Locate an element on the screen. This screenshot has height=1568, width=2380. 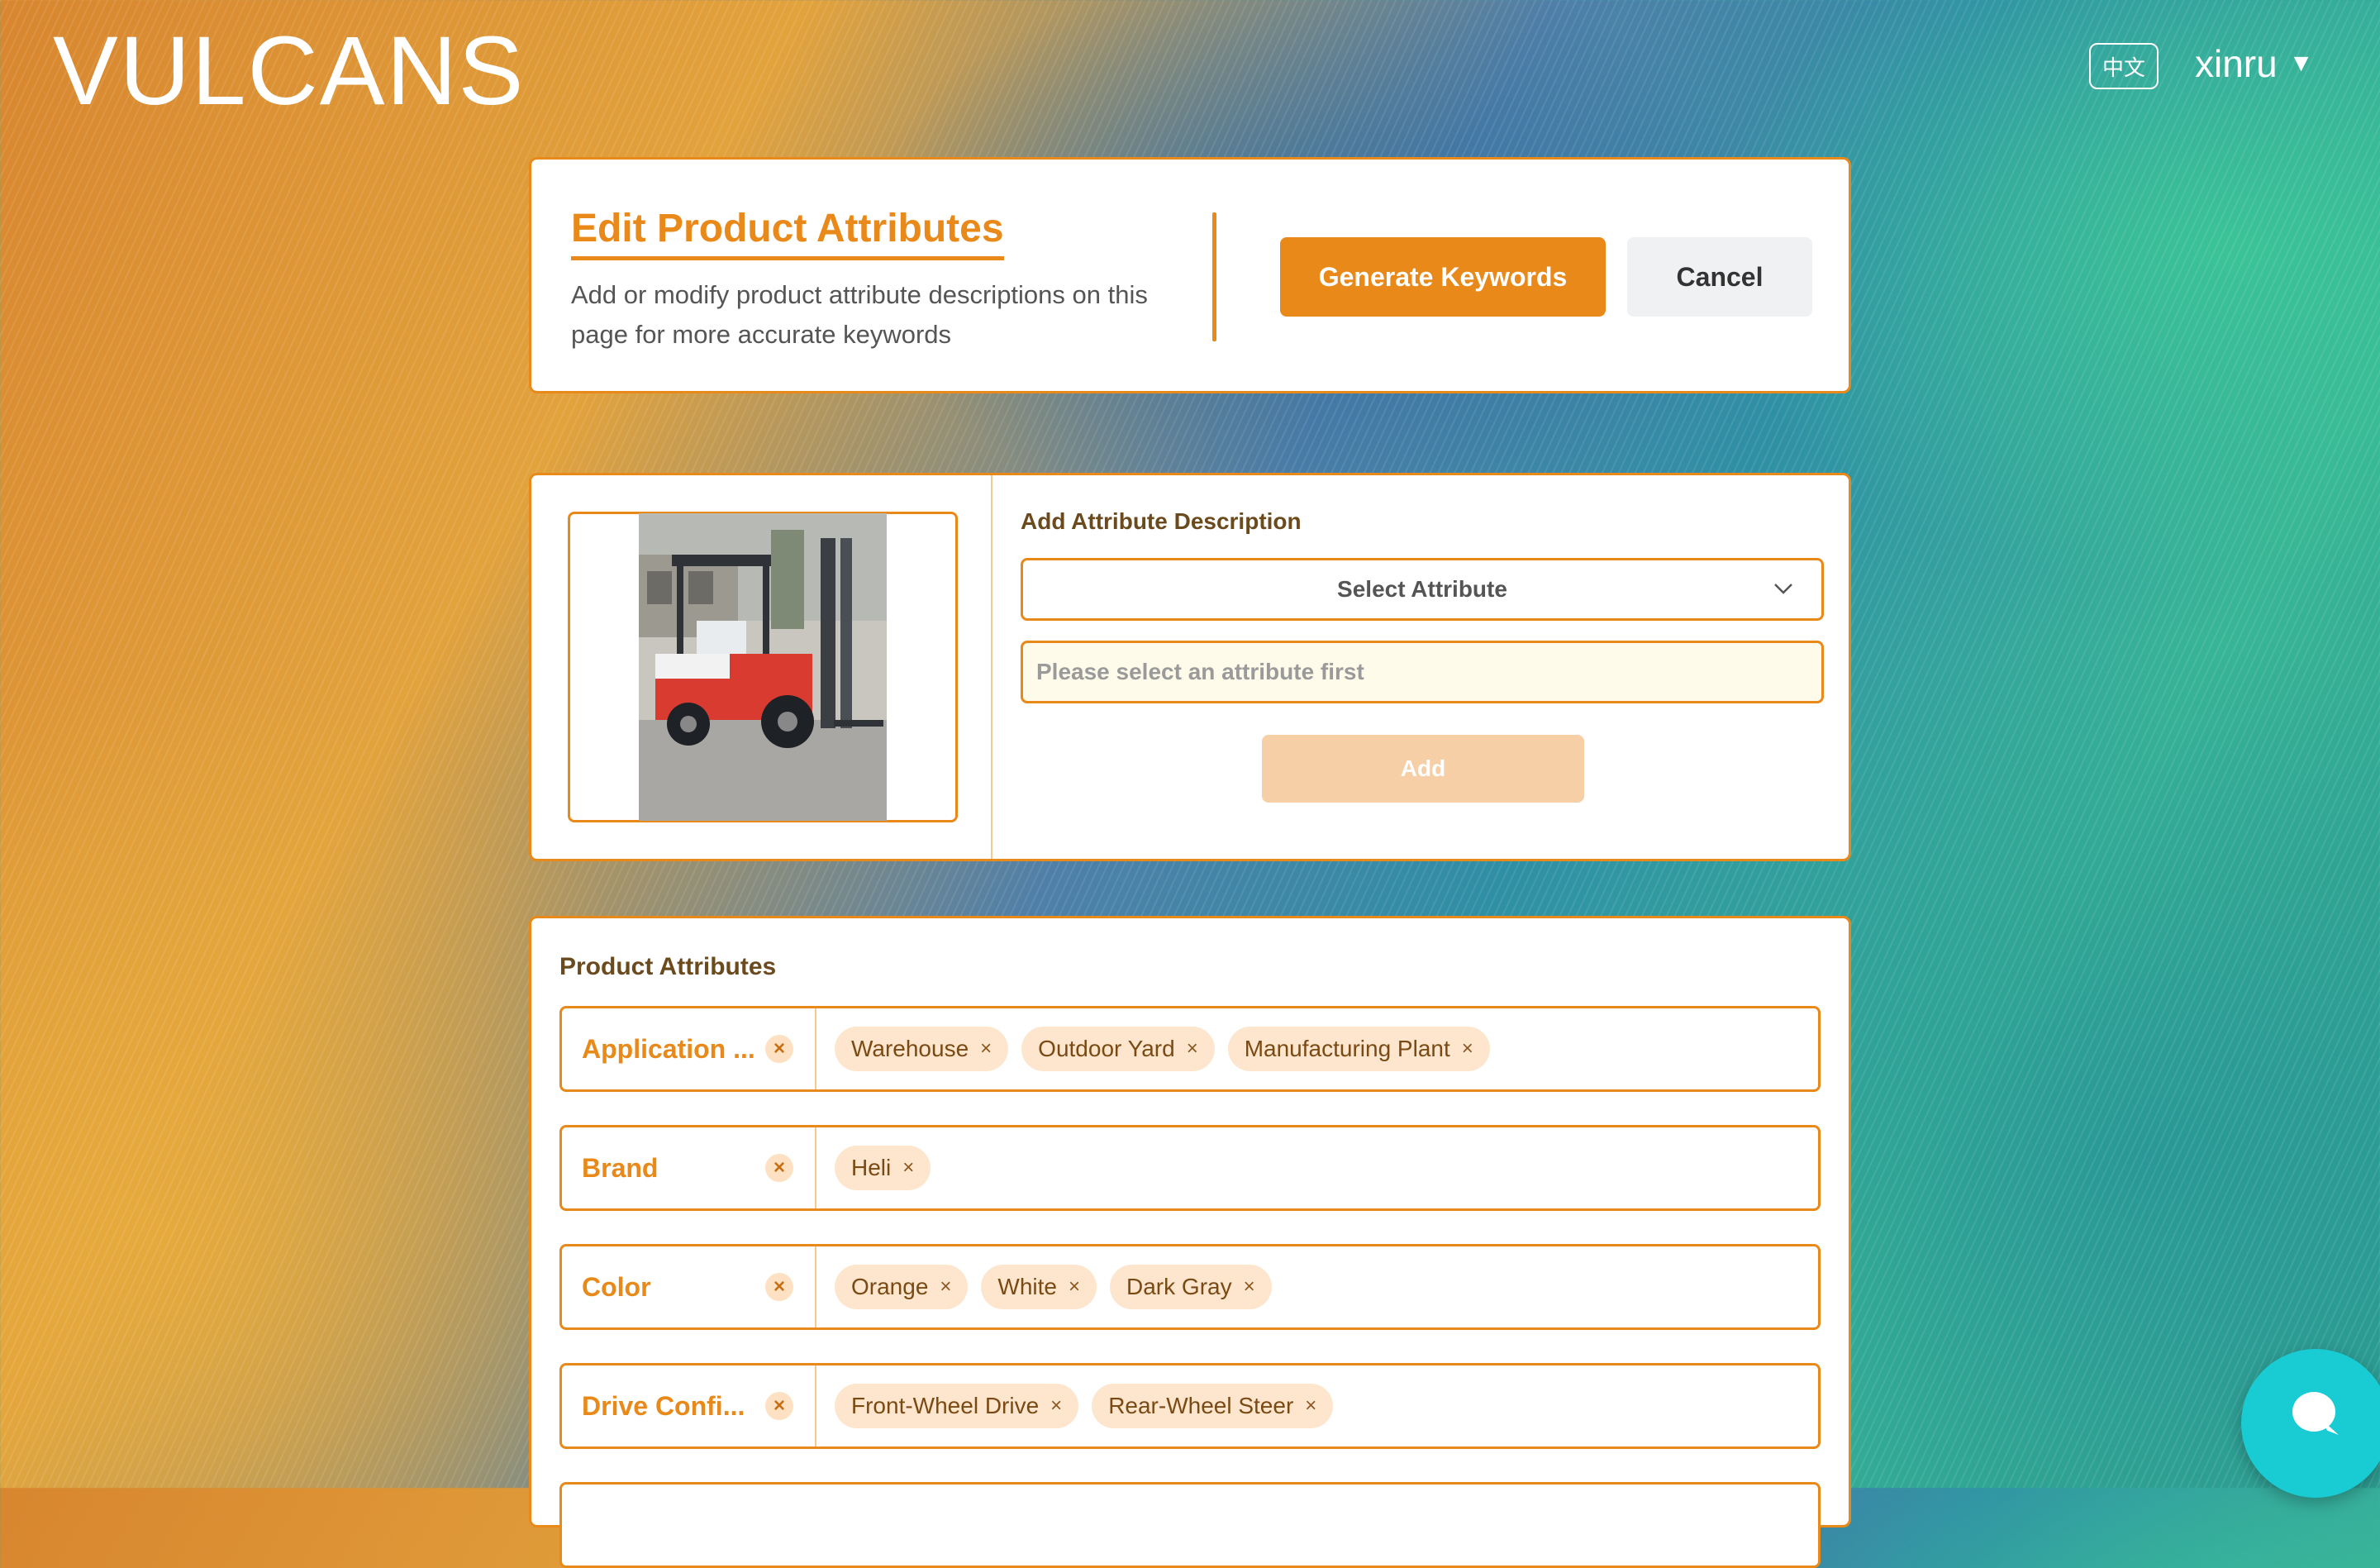
page-title: Edit Product Attributes is located at coordinates (787, 233).